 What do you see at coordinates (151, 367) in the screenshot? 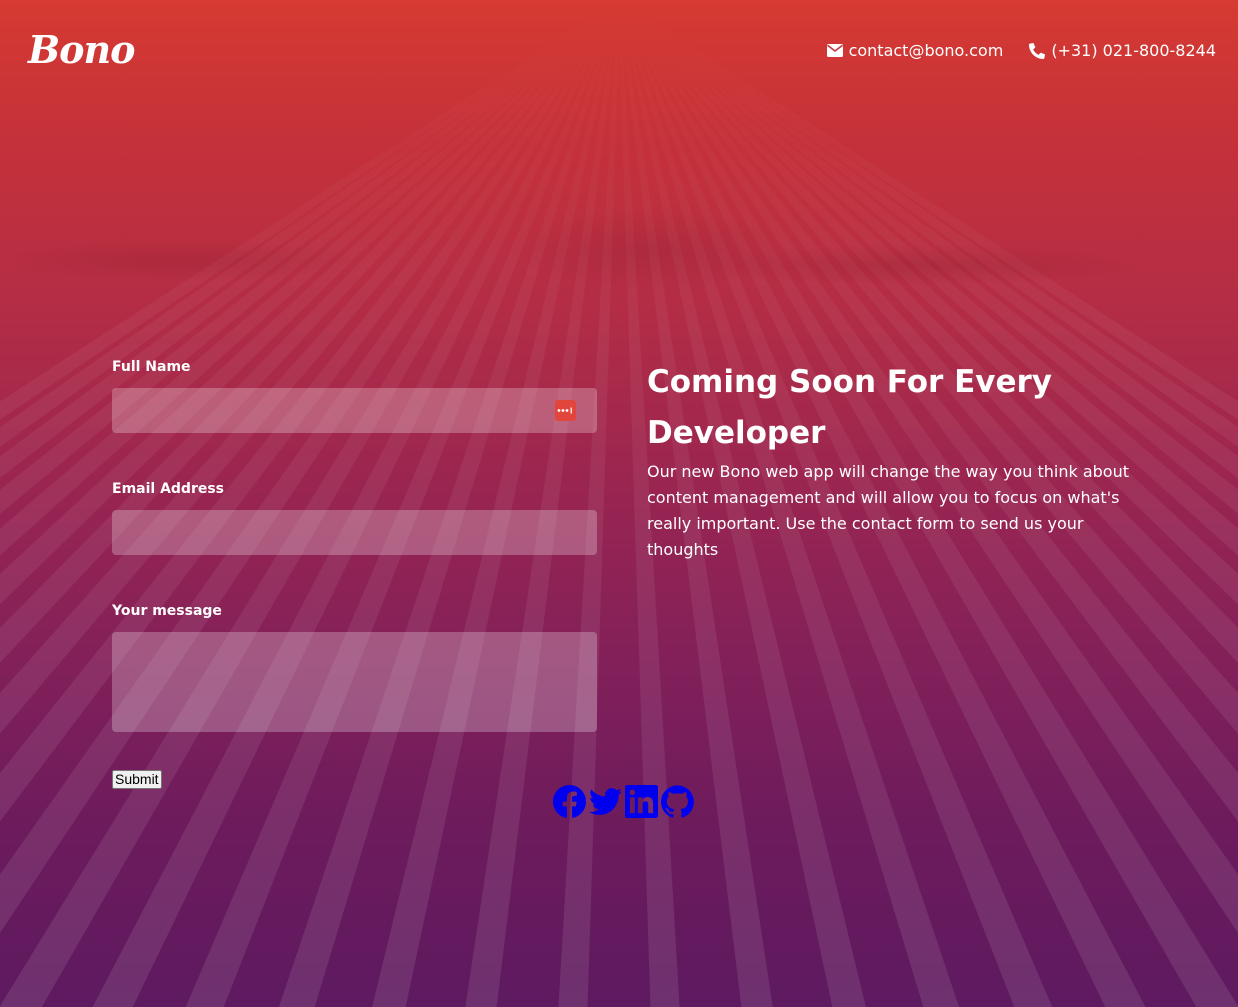
I see `full-name-label: Full Name` at bounding box center [151, 367].